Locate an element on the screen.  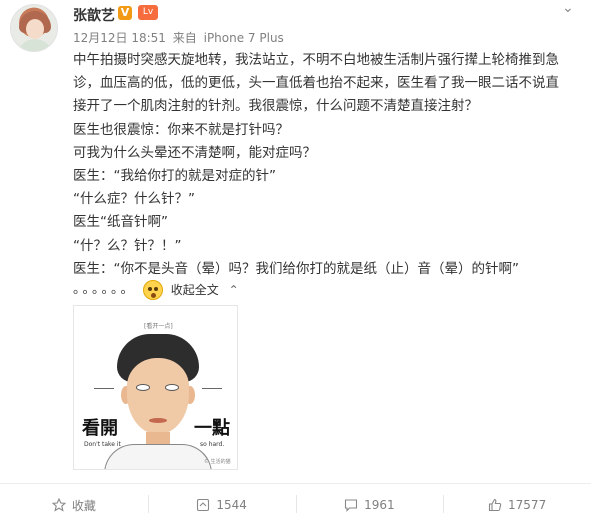
author-name: 张歆艺 is located at coordinates (94, 15).